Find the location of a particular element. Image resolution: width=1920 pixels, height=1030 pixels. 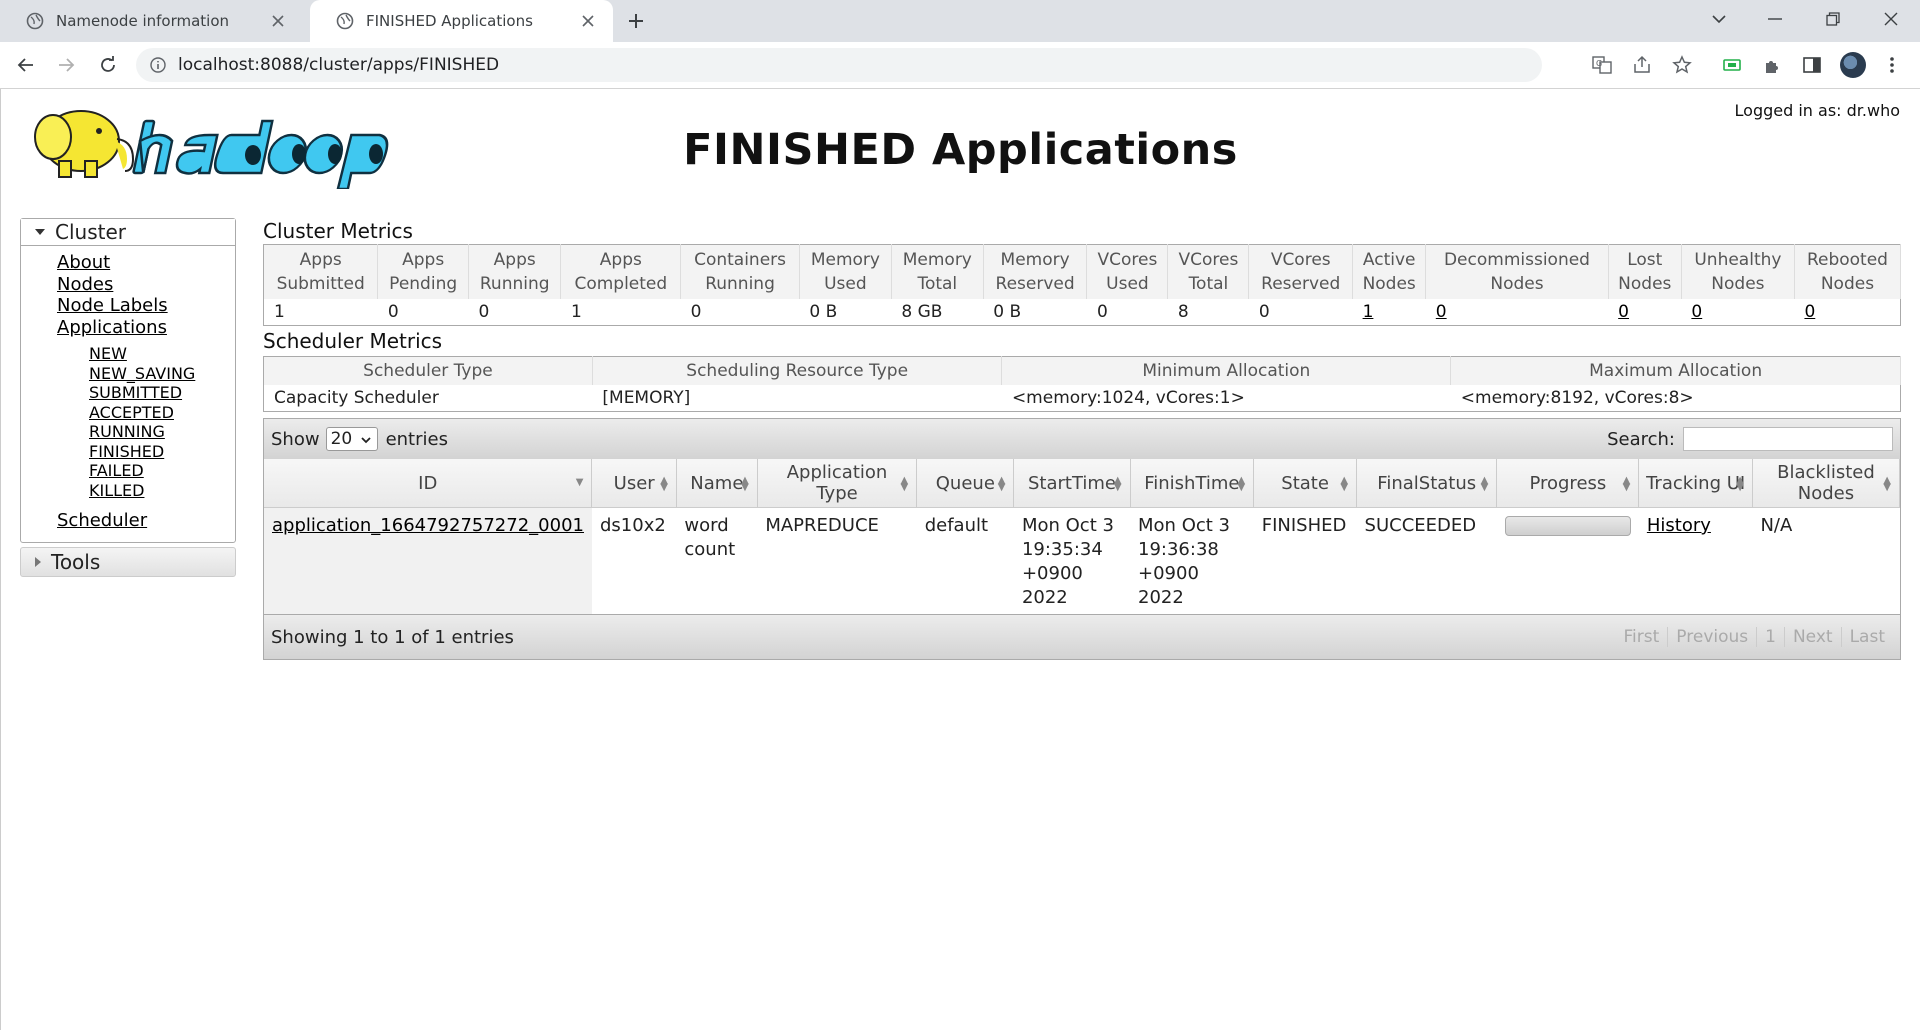

back-arrow-icon is located at coordinates (26, 65).